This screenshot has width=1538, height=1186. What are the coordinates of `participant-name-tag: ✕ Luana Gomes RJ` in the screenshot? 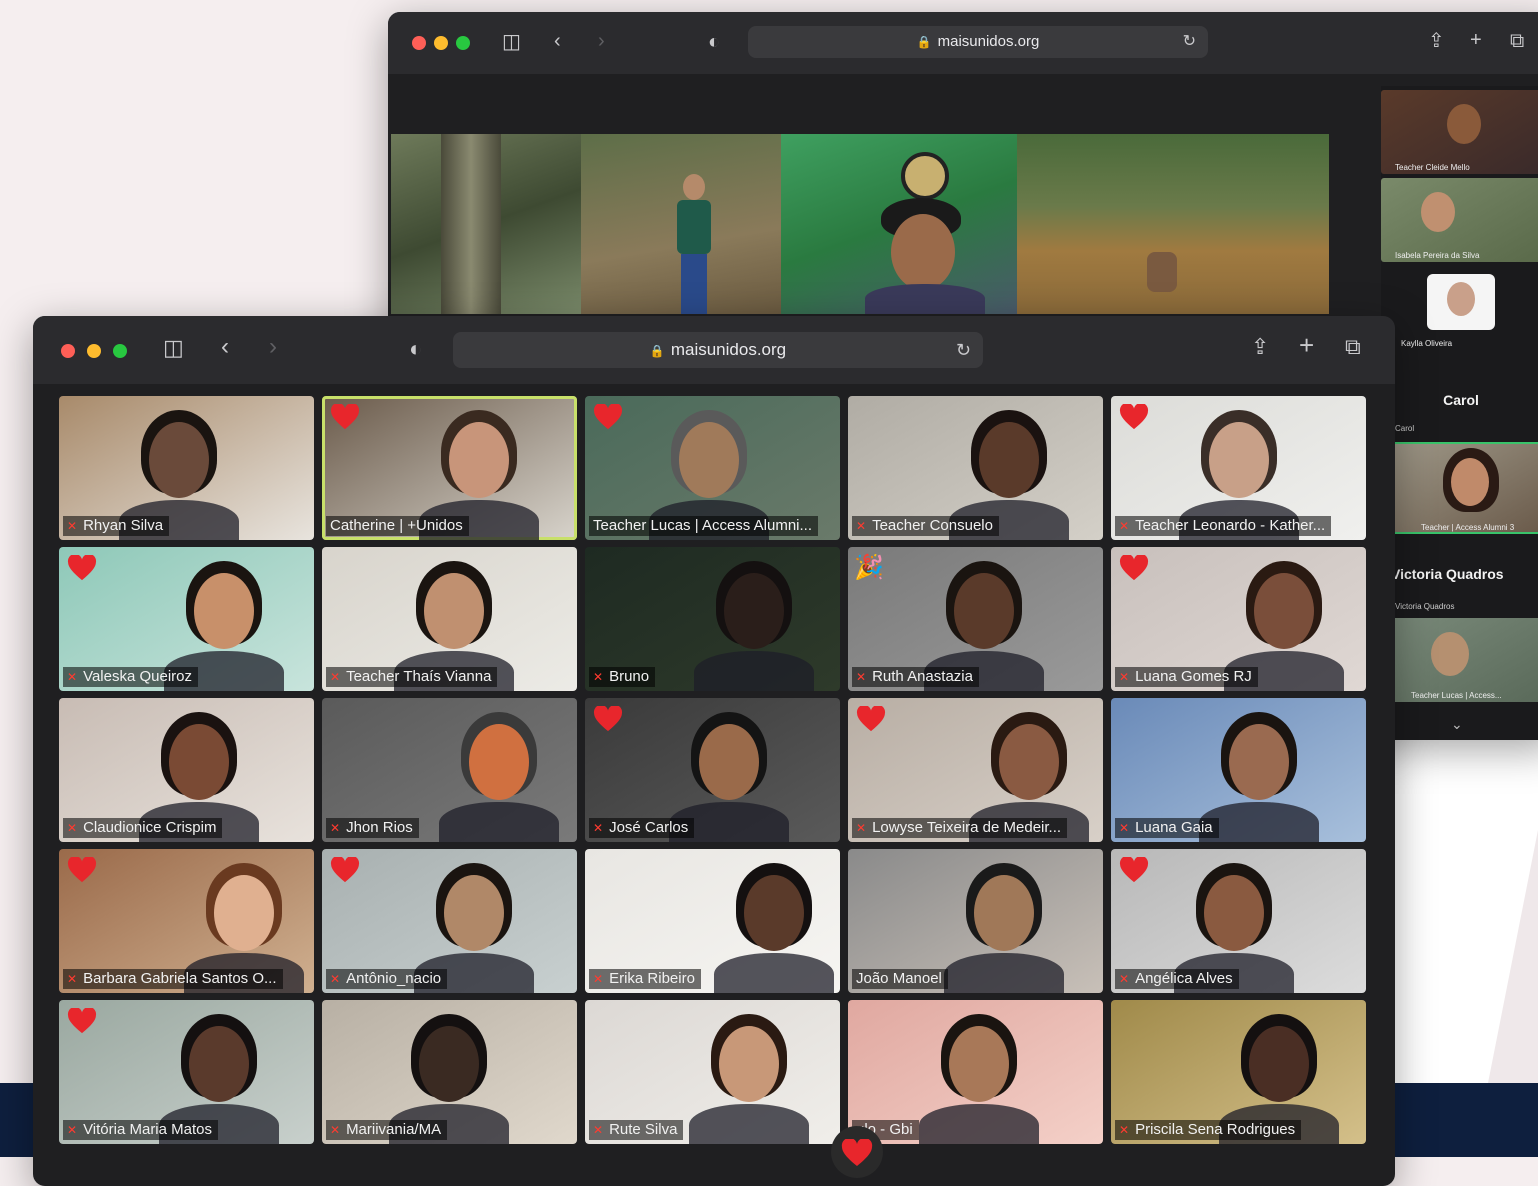 It's located at (1186, 677).